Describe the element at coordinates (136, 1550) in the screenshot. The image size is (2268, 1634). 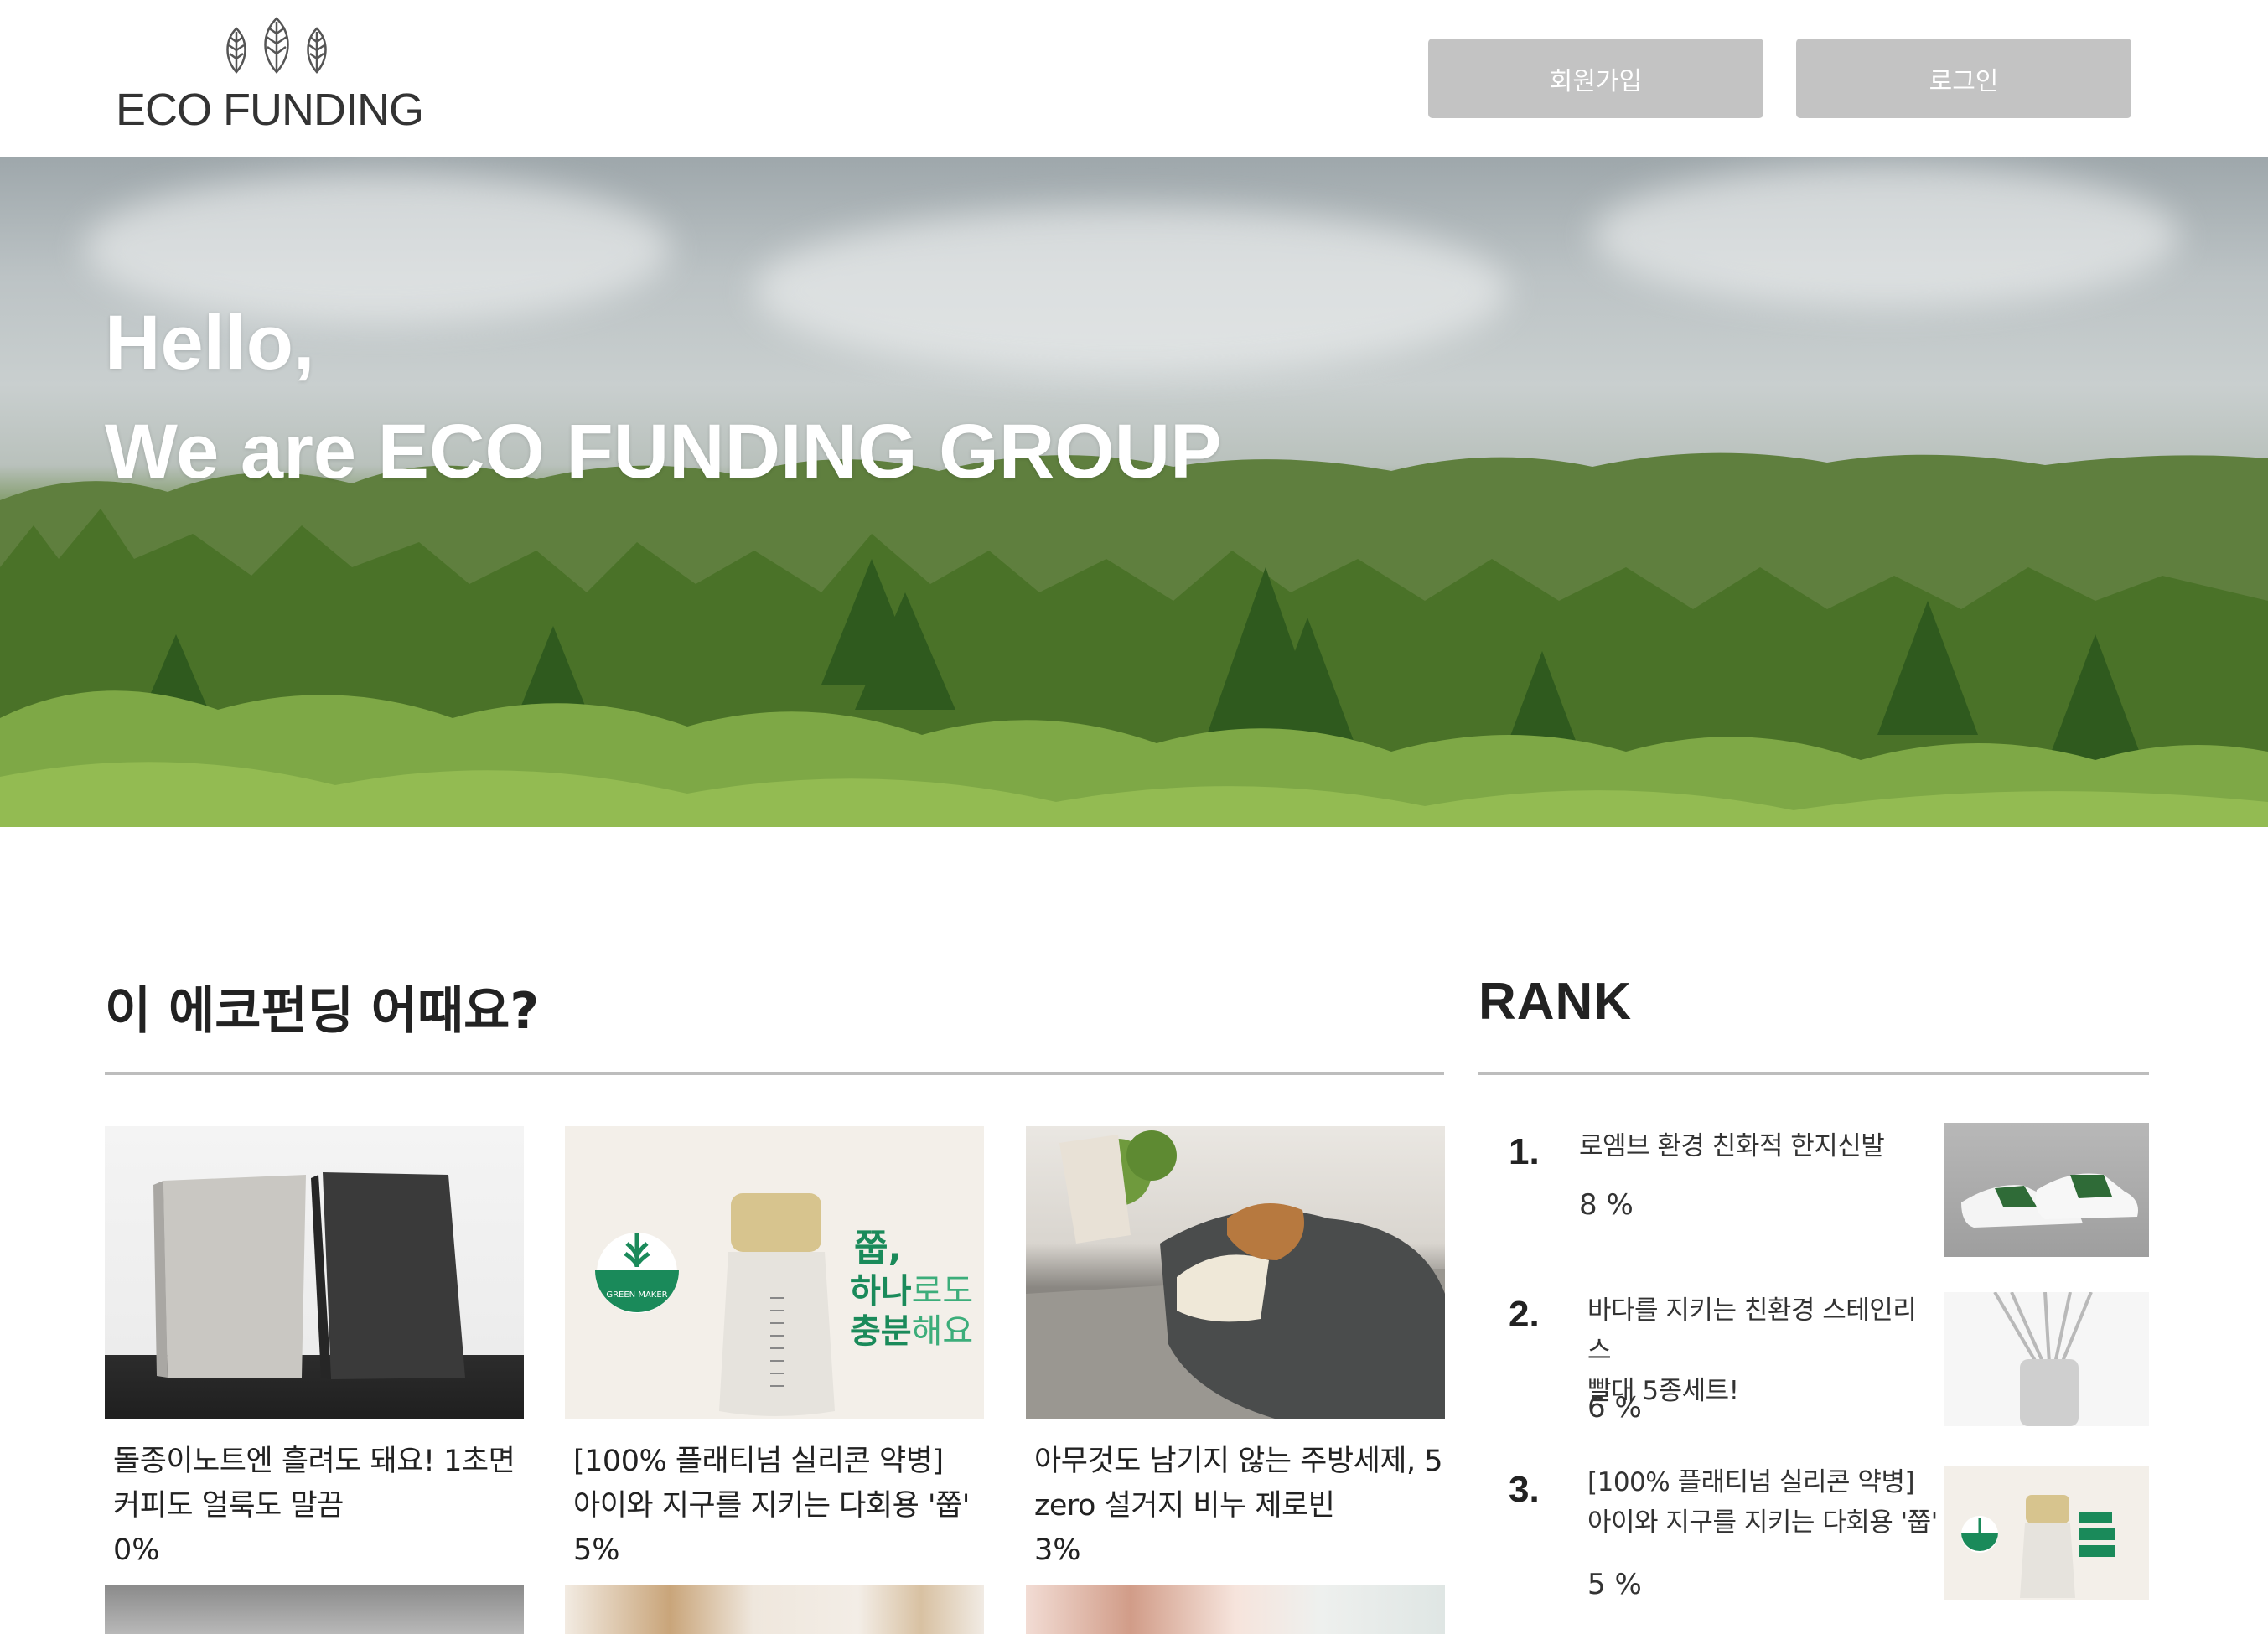
I see `funding-percent: 0%` at that location.